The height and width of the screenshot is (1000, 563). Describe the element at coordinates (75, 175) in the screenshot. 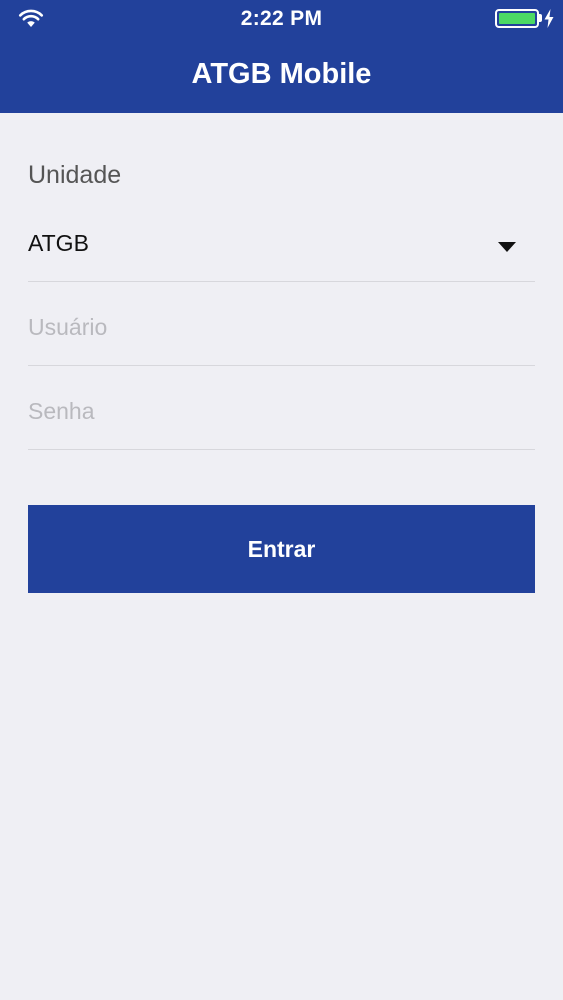

I see `unit-label: Unidade` at that location.